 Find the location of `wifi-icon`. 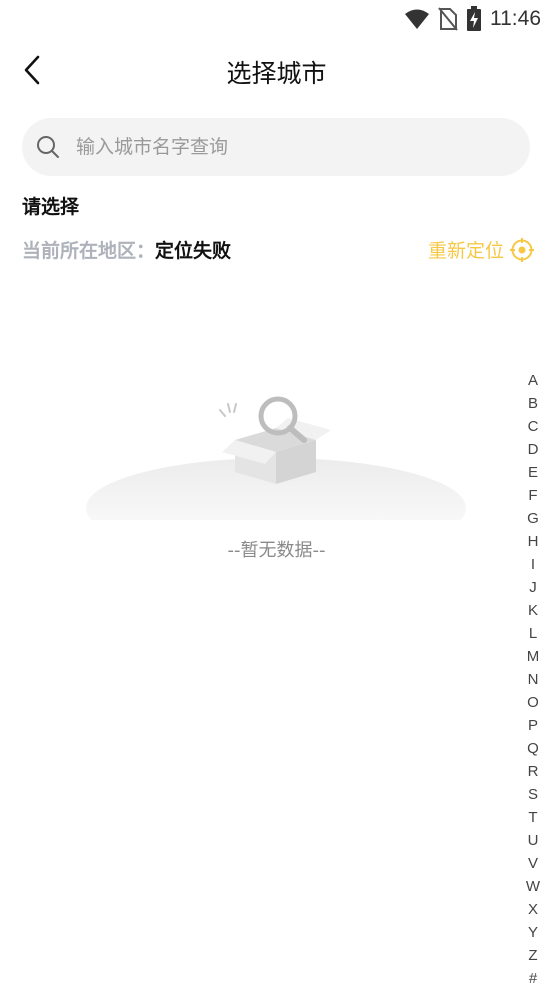

wifi-icon is located at coordinates (417, 19).